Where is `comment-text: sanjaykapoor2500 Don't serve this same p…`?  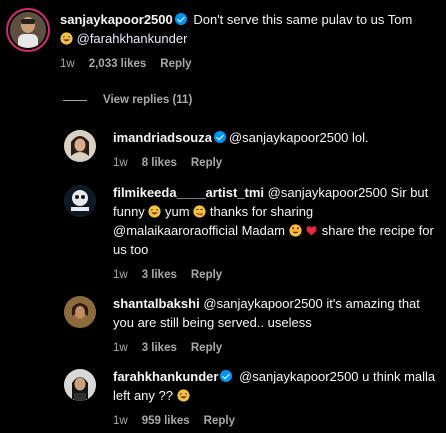
comment-text: sanjaykapoor2500 Don't serve this same p… is located at coordinates (249, 29).